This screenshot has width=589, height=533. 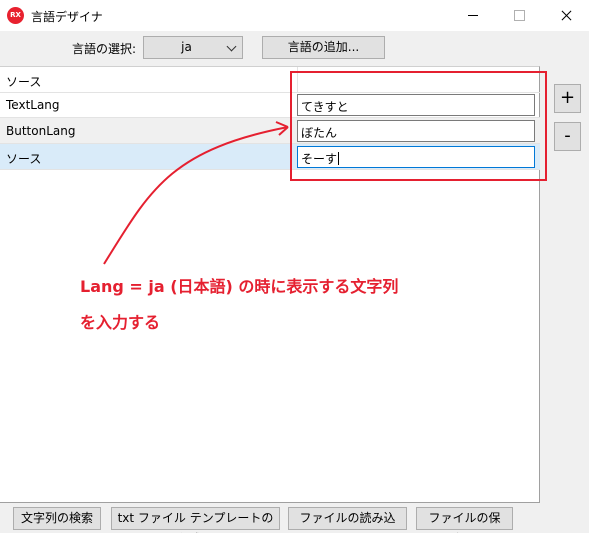 I want to click on search-strings-button: 文字列の検索, so click(x=57, y=518).